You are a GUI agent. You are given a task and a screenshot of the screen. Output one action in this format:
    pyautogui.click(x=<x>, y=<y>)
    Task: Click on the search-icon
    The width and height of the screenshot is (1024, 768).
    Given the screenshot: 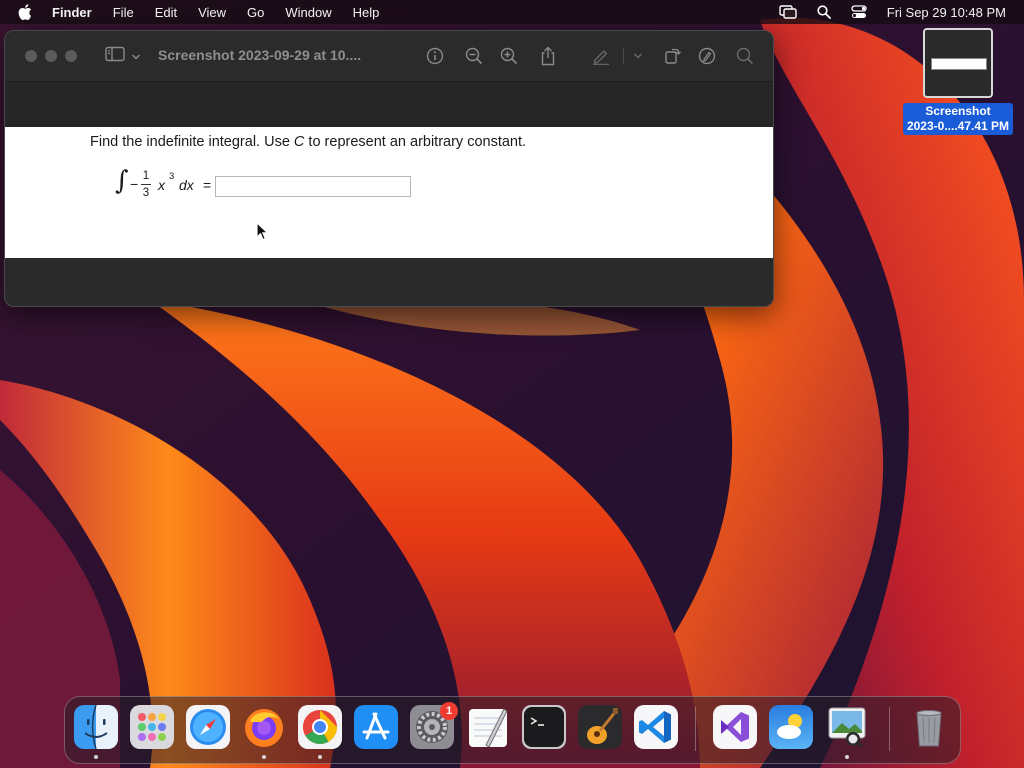 What is the action you would take?
    pyautogui.click(x=745, y=56)
    